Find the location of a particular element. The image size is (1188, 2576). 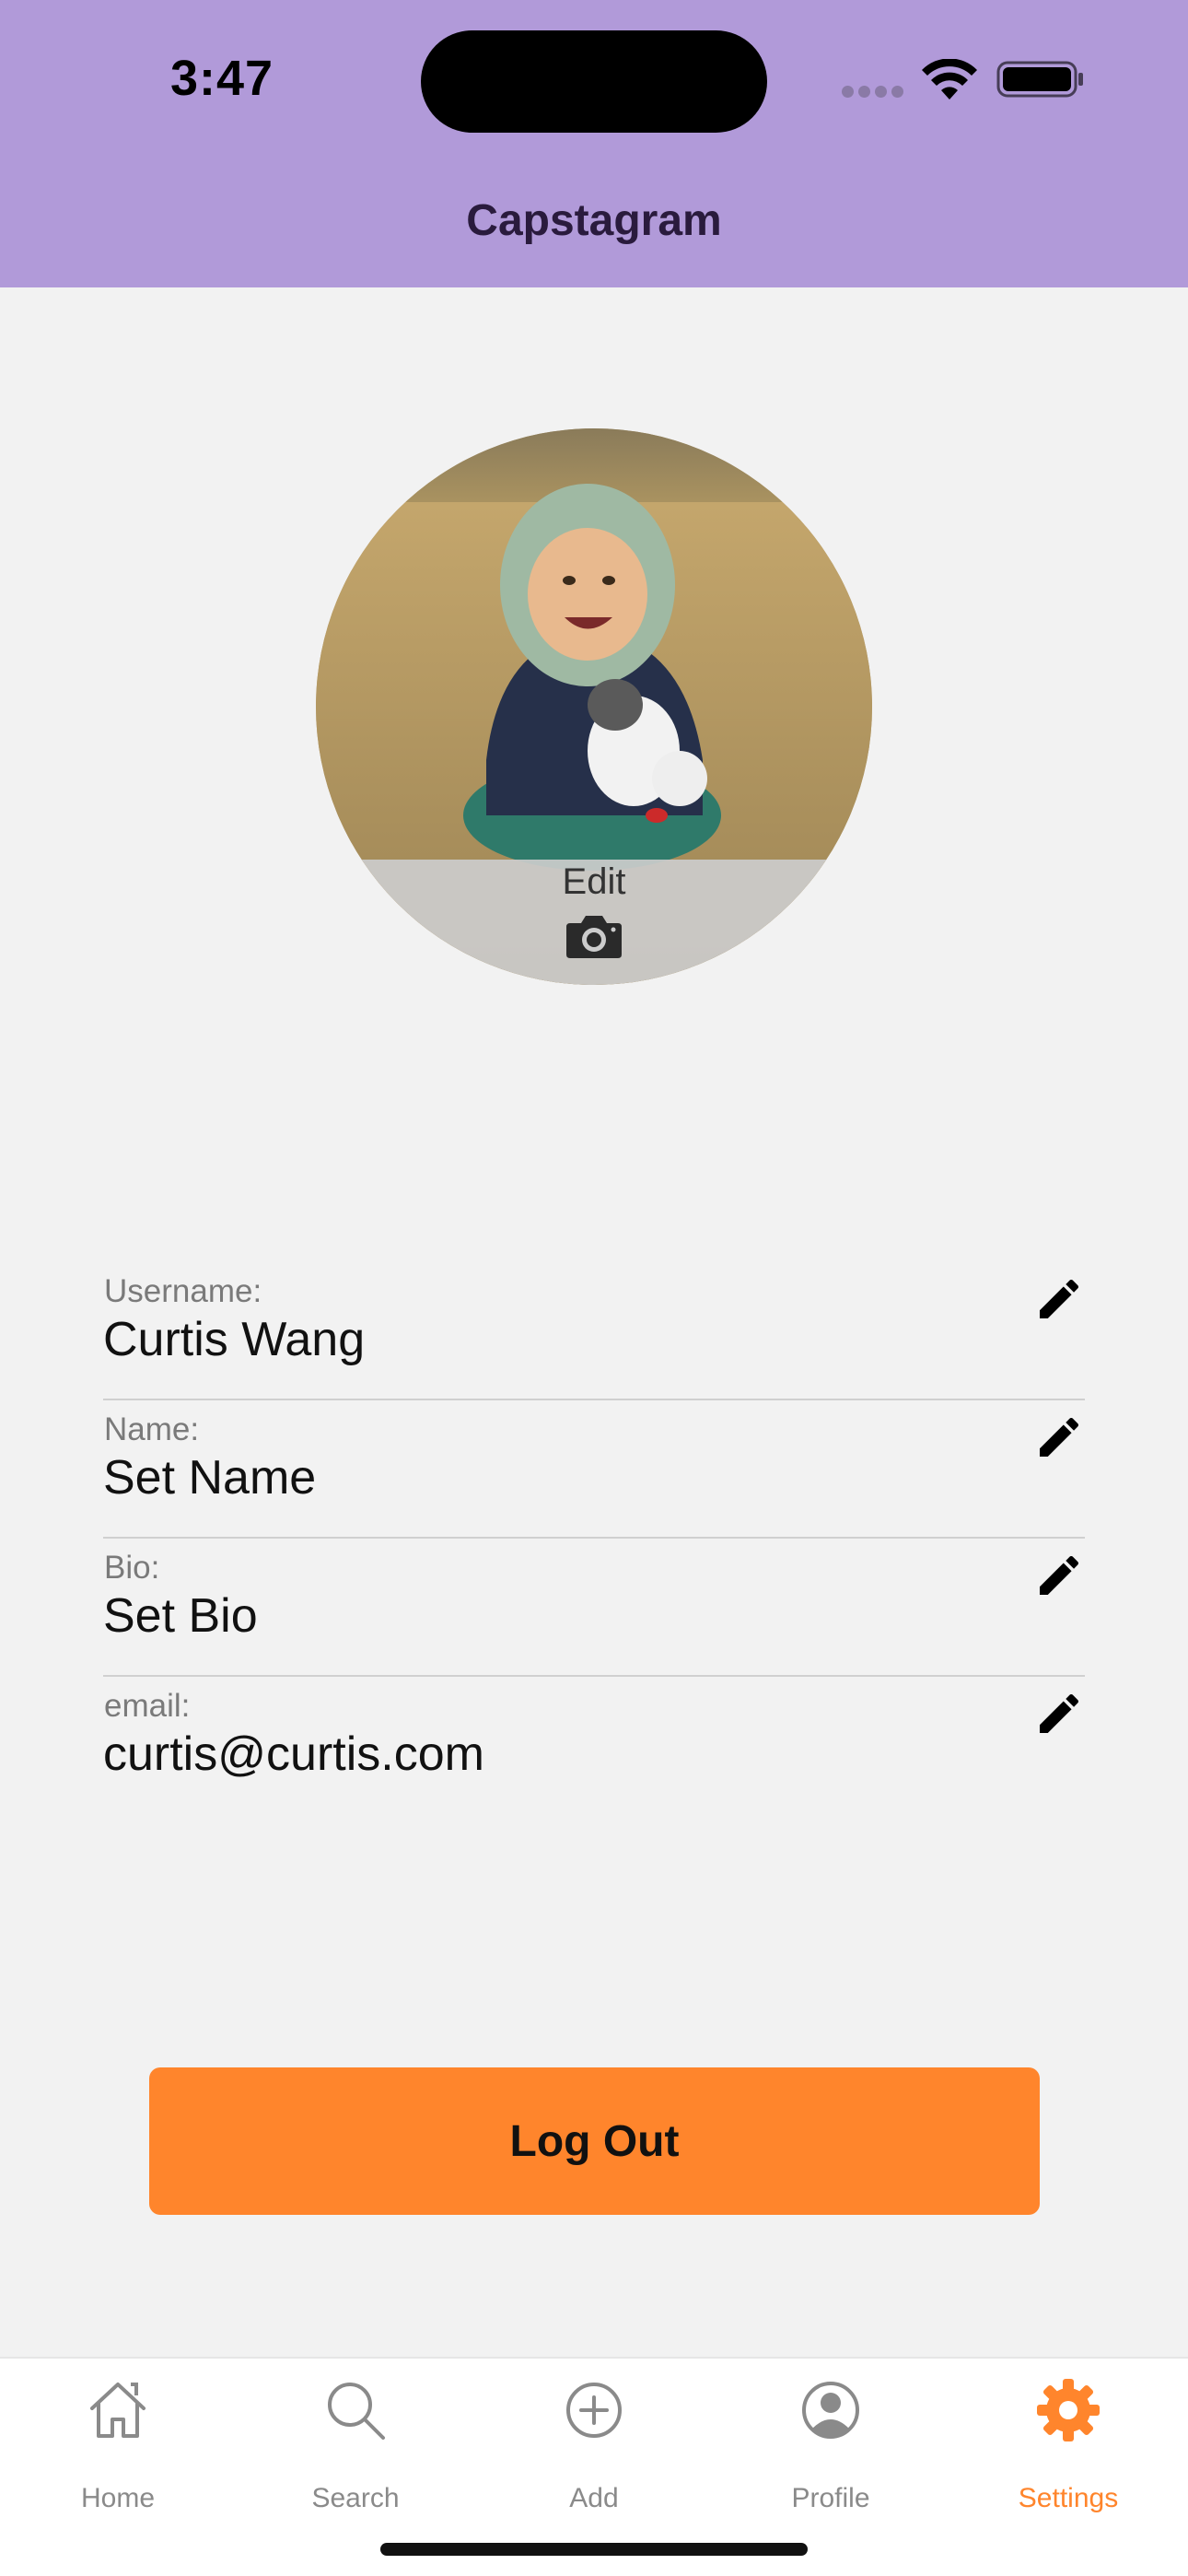

tab-search: Search is located at coordinates (355, 2469).